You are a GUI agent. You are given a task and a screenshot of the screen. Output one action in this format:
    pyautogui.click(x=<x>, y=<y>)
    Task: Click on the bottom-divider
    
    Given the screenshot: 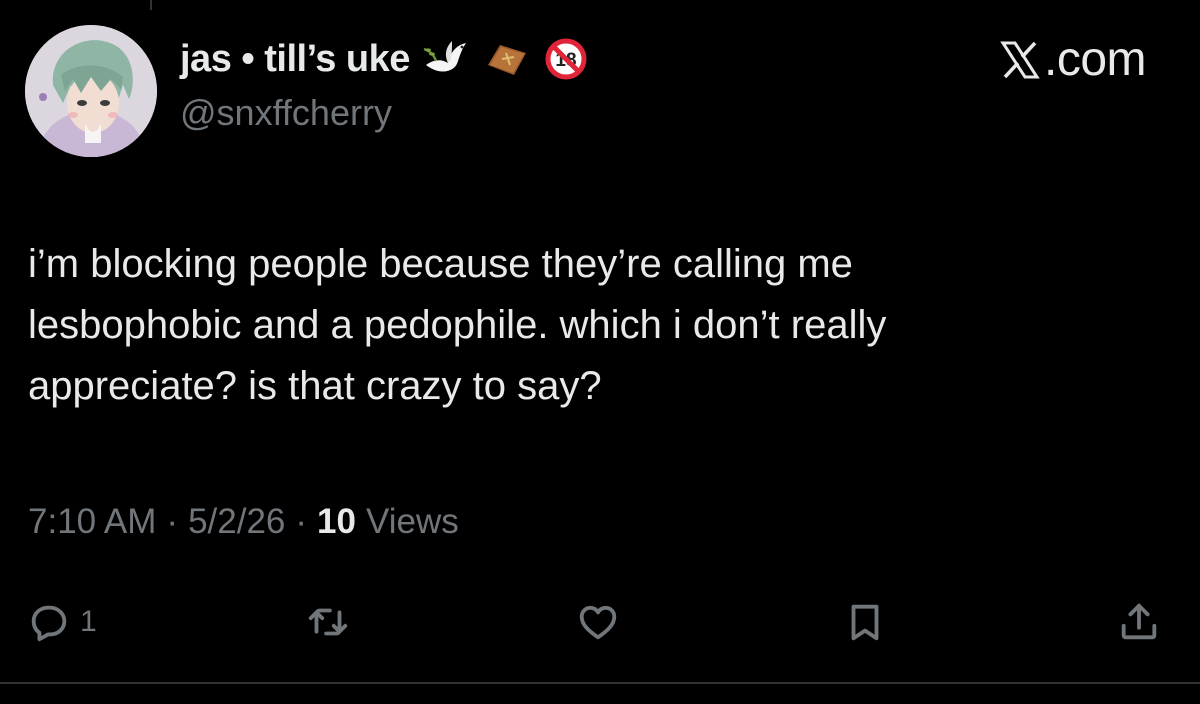 What is the action you would take?
    pyautogui.click(x=600, y=683)
    